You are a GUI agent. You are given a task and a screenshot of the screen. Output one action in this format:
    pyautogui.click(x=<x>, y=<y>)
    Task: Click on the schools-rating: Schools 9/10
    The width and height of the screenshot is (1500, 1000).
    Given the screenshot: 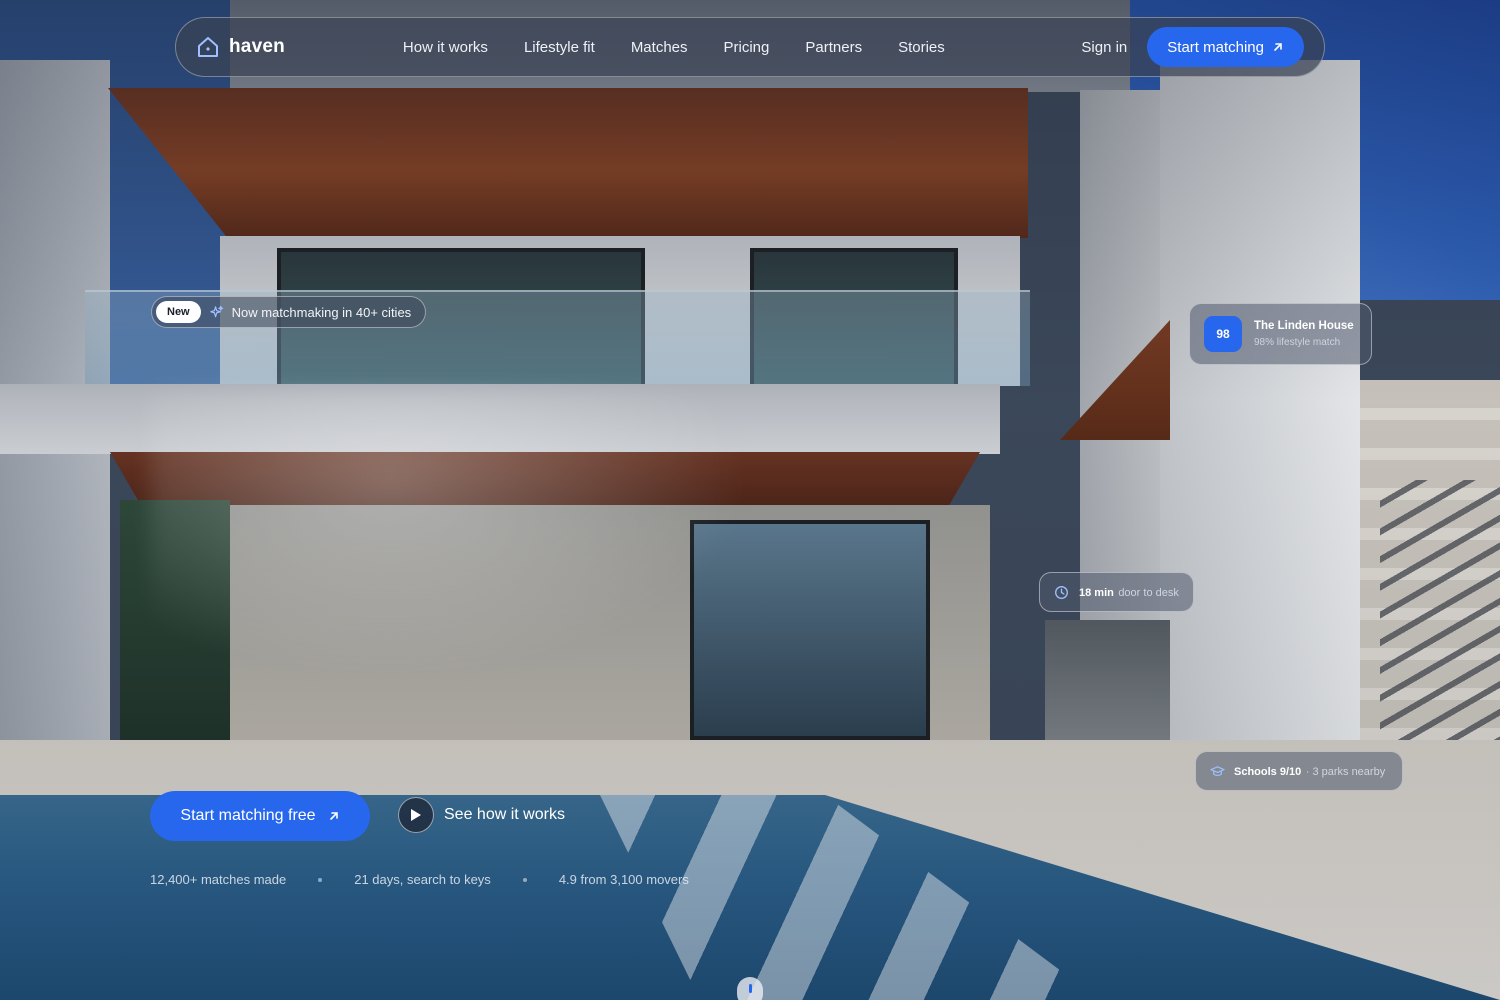 What is the action you would take?
    pyautogui.click(x=1268, y=772)
    